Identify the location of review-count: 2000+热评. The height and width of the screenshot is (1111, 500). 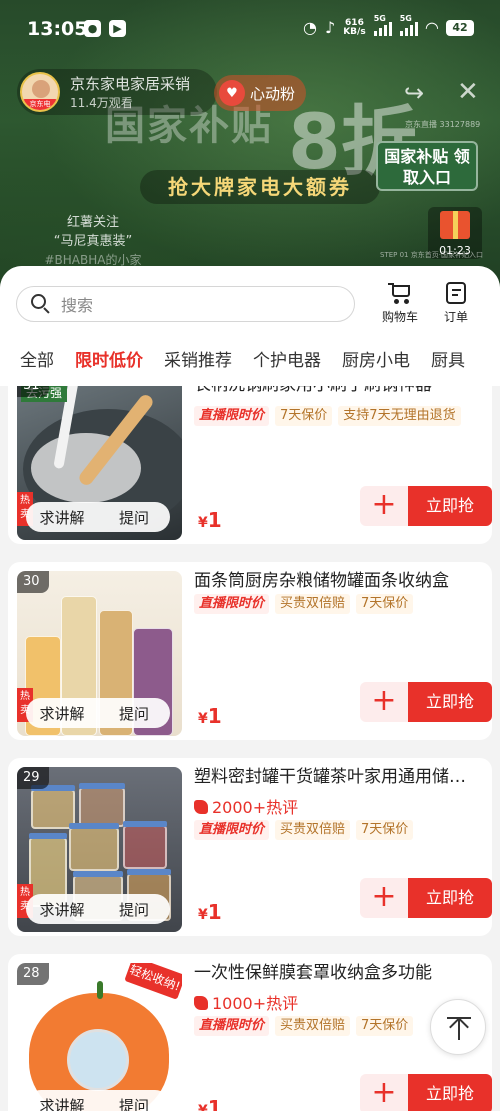
(246, 806).